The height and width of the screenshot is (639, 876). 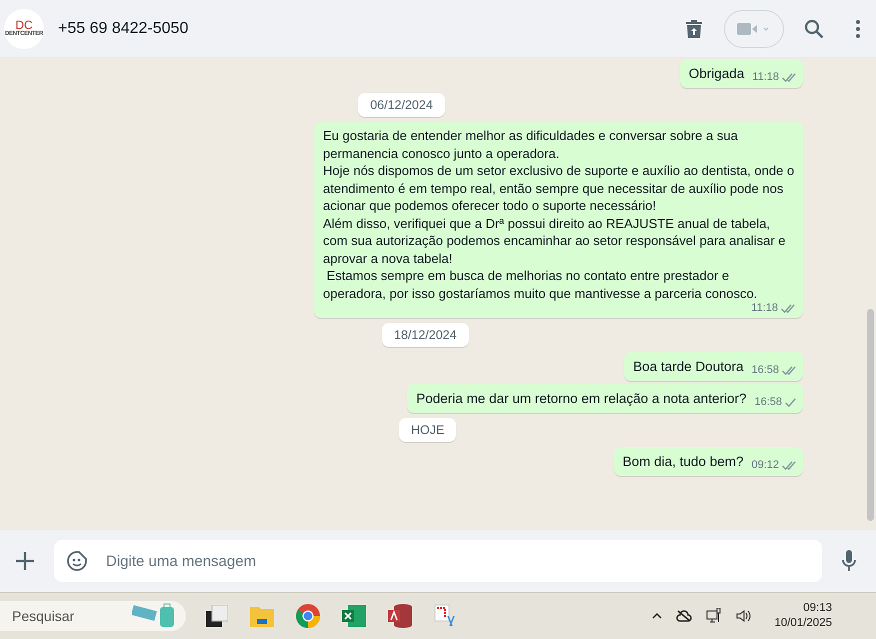 I want to click on message-time: 09:12, so click(x=765, y=465).